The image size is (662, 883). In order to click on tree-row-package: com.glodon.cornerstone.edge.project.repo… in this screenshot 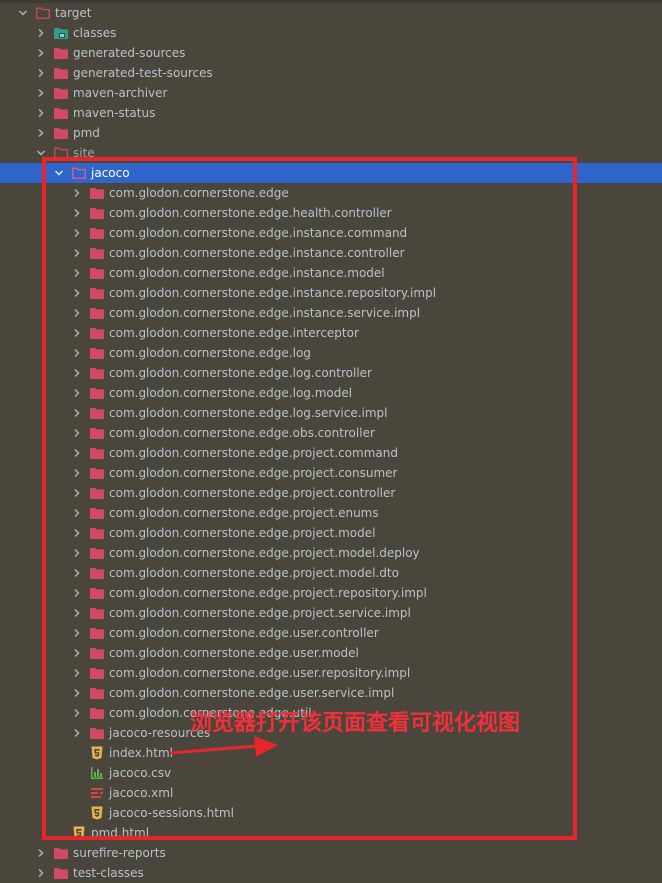, I will do `click(331, 593)`.